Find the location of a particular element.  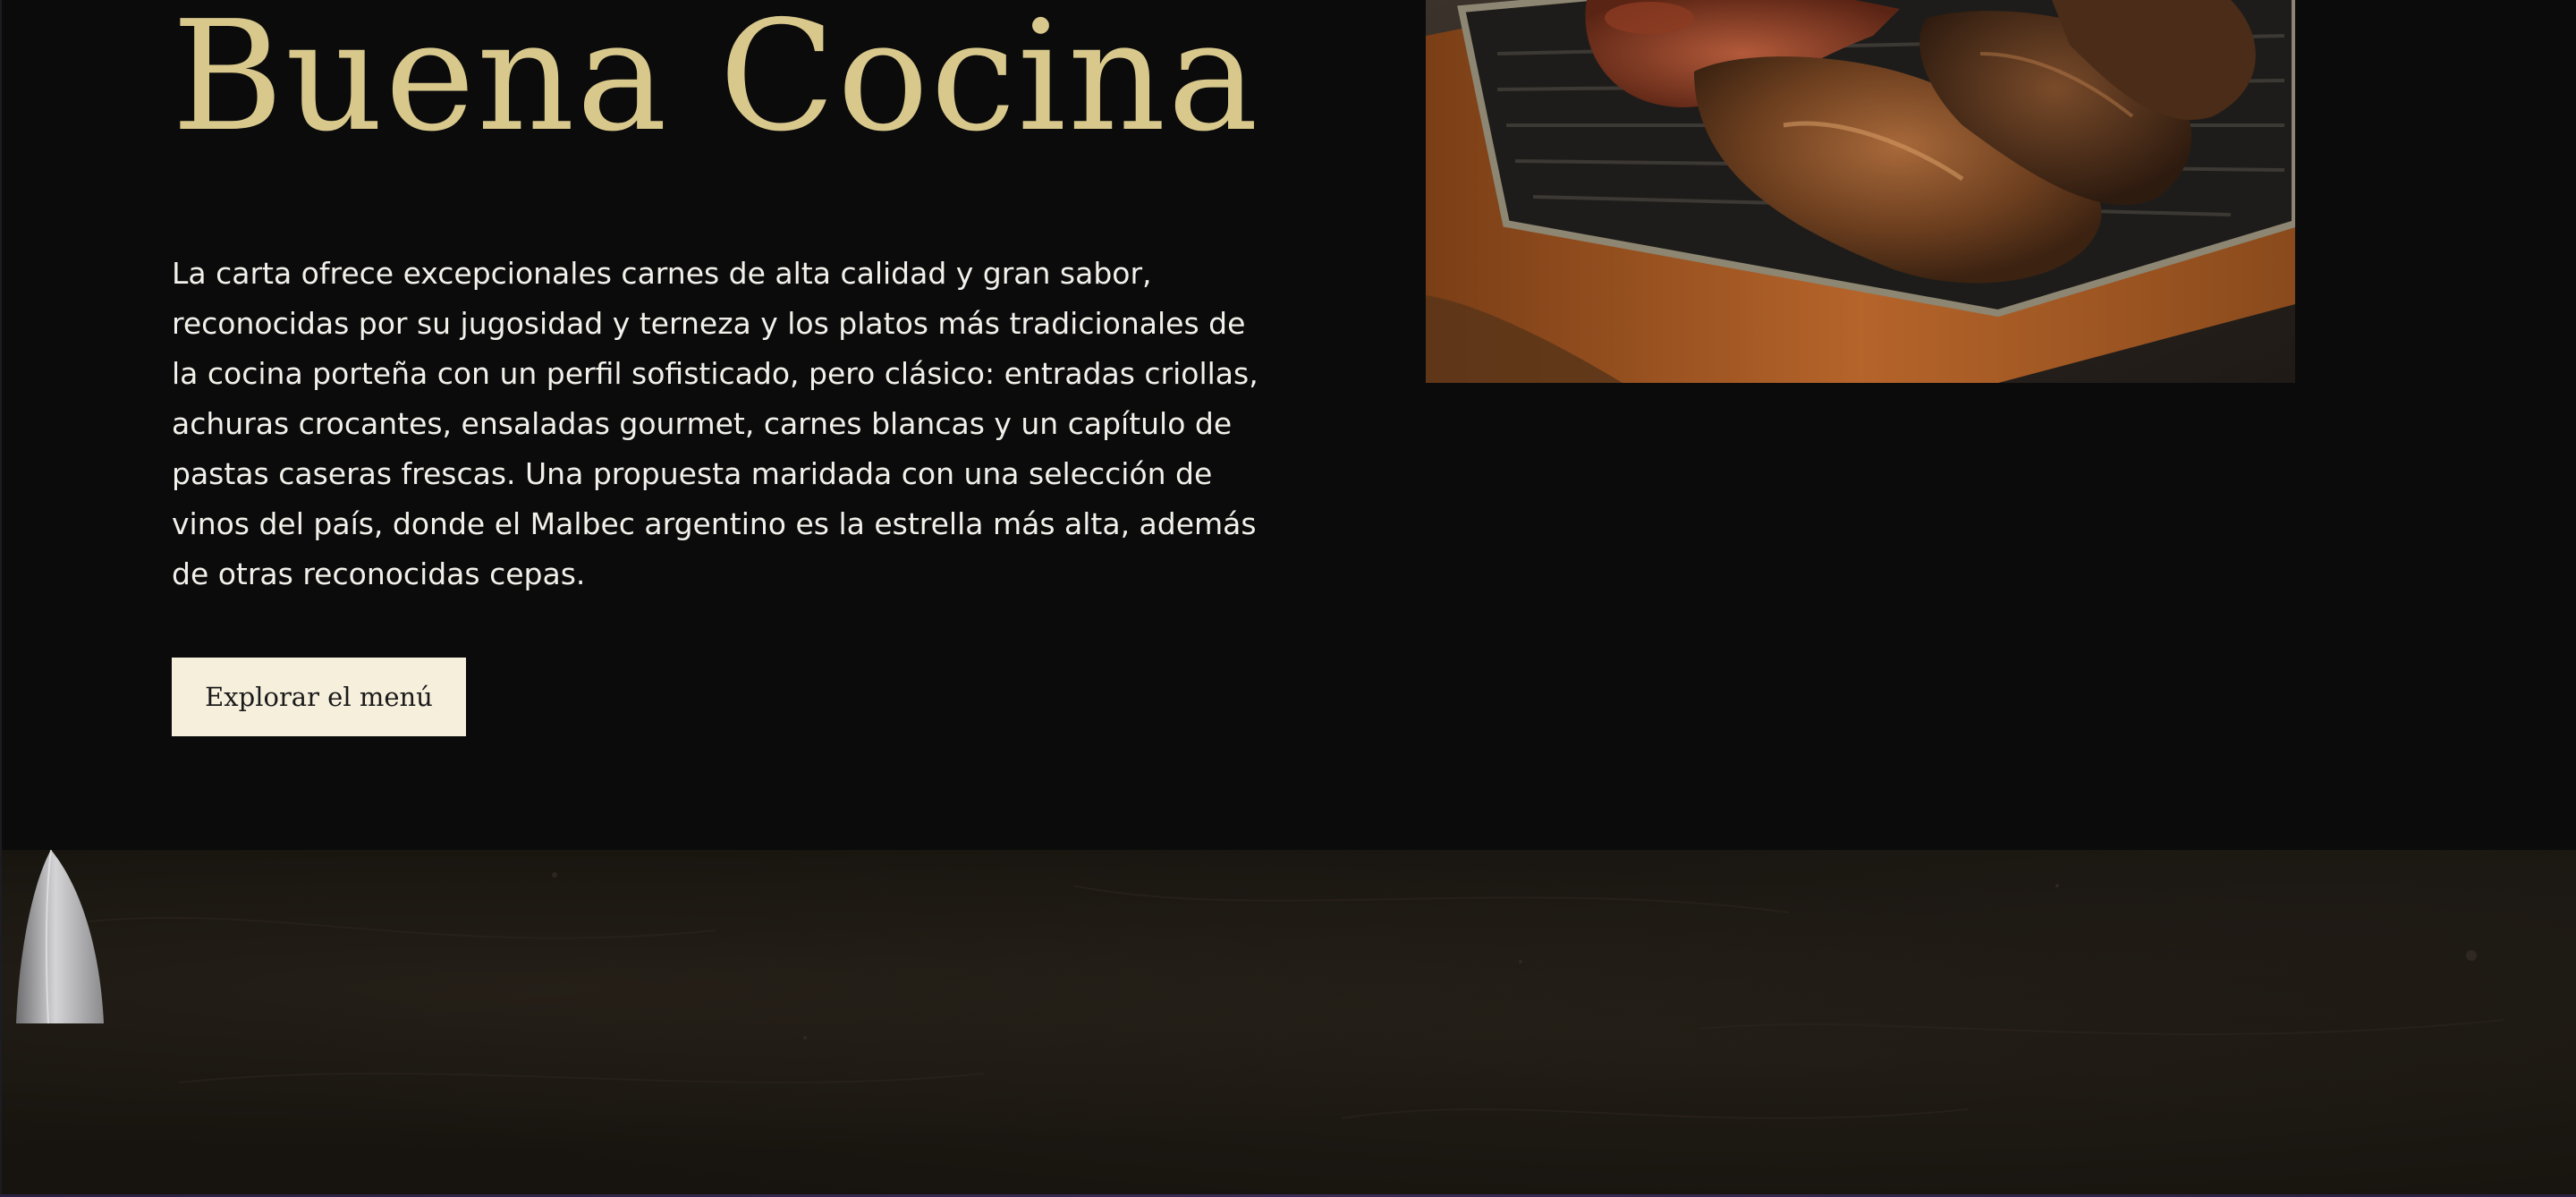

knife-image is located at coordinates (60, 936).